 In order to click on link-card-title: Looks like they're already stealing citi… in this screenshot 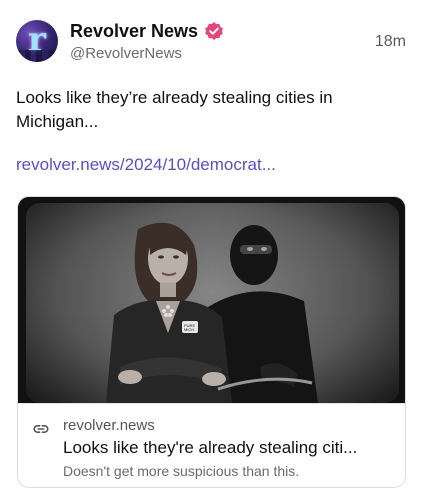, I will do `click(230, 448)`.